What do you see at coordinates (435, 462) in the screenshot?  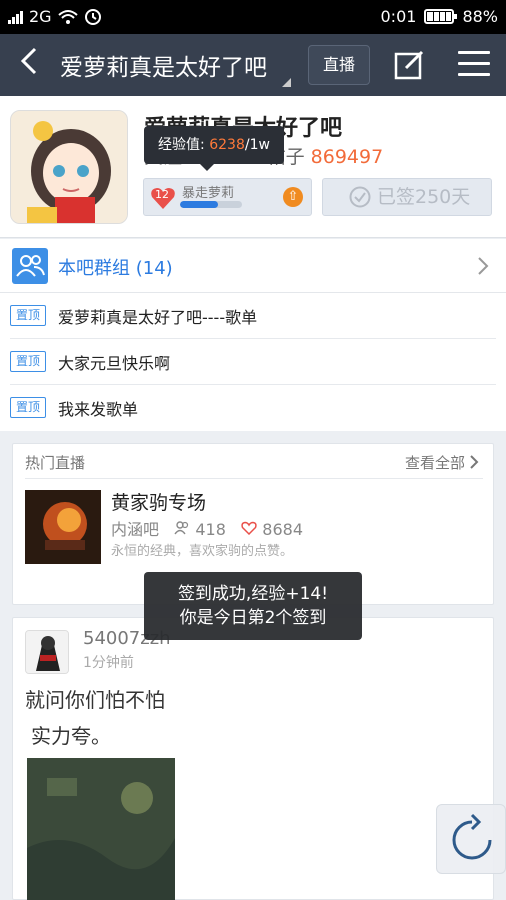 I see `see-all-link: 查看全部` at bounding box center [435, 462].